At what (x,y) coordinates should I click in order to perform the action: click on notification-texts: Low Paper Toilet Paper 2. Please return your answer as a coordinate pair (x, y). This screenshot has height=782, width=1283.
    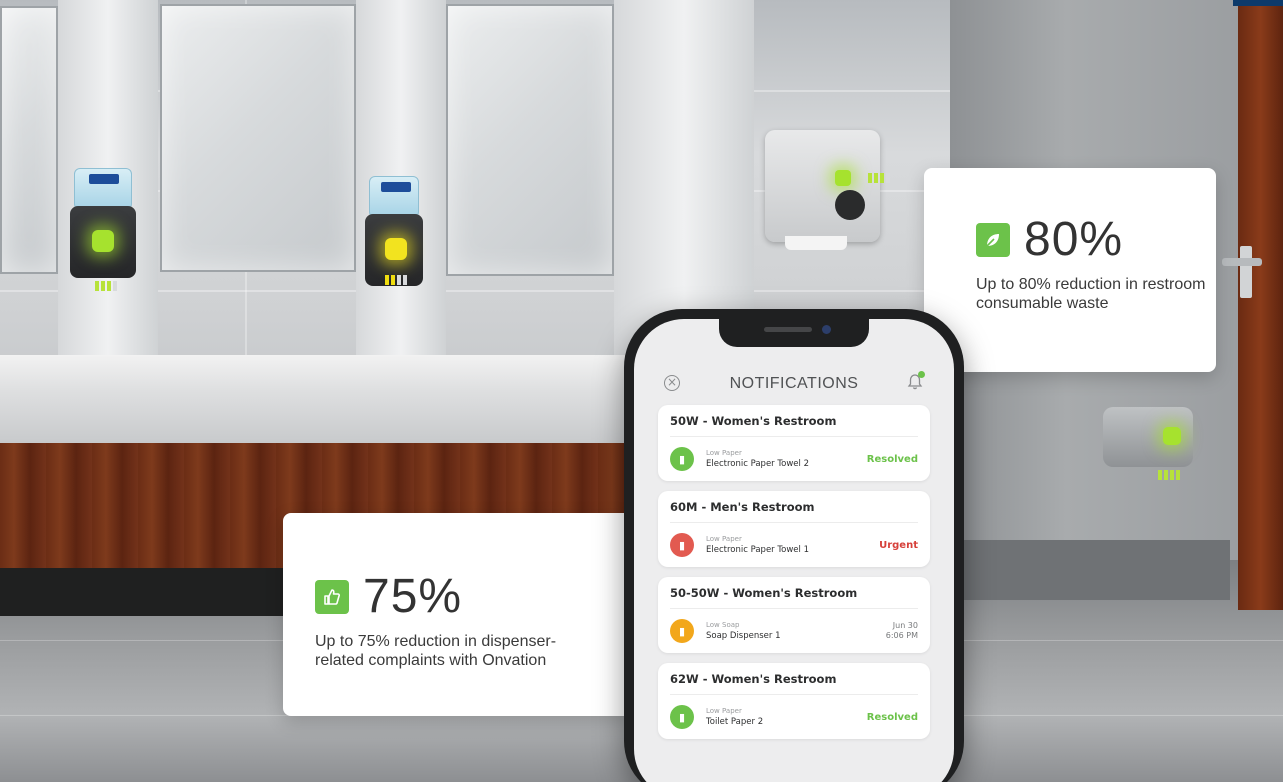
    Looking at the image, I should click on (786, 717).